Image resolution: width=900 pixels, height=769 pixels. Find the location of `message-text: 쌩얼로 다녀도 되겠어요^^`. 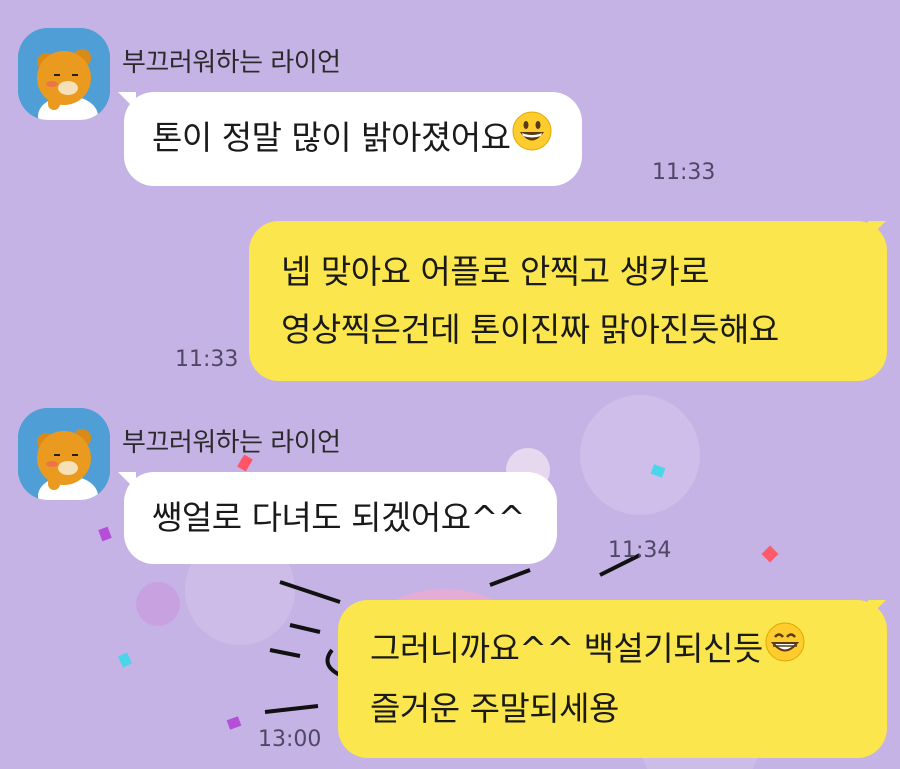

message-text: 쌩얼로 다녀도 되겠어요^^ is located at coordinates (338, 517).